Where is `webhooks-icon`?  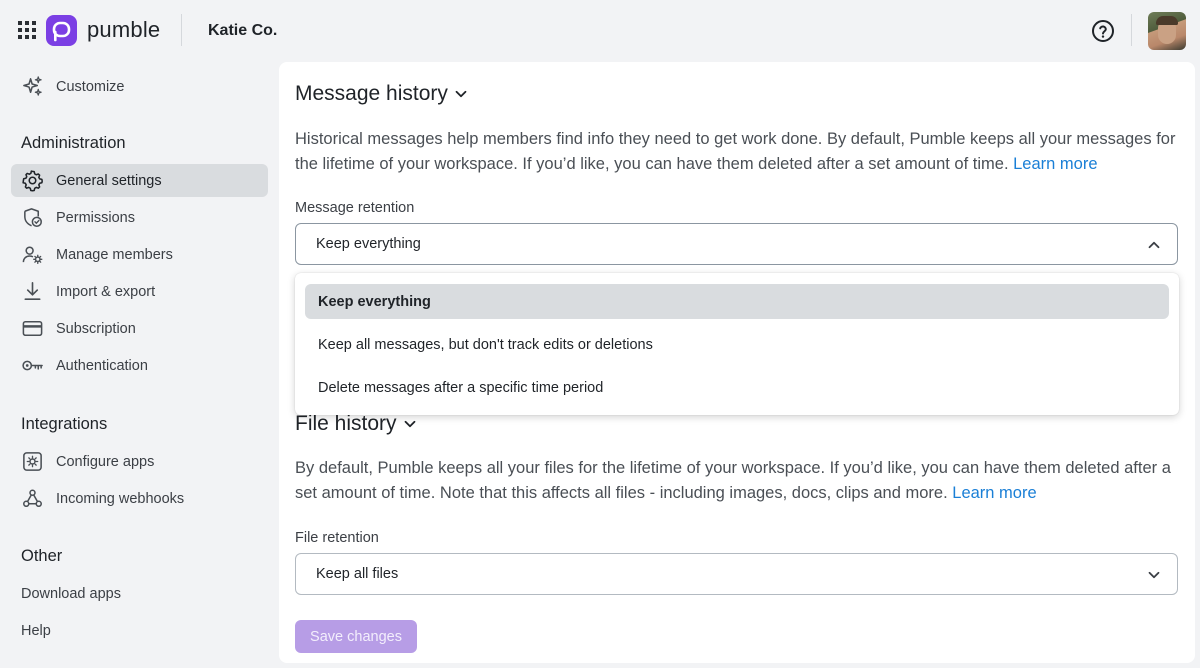 webhooks-icon is located at coordinates (32, 498).